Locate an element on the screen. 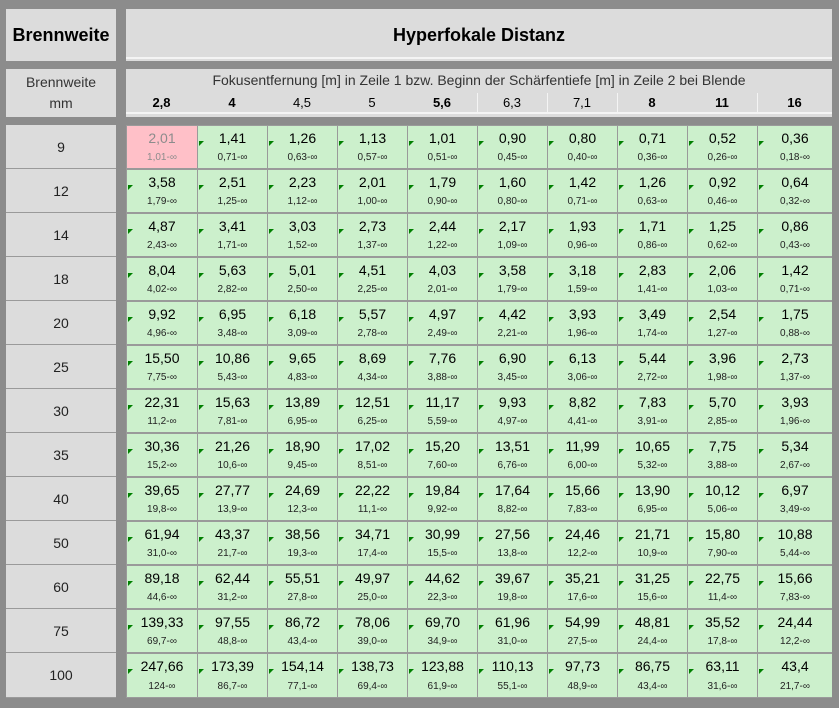 This screenshot has width=839, height=708. distance-cell: 44,62 22,3-∞ is located at coordinates (442, 587).